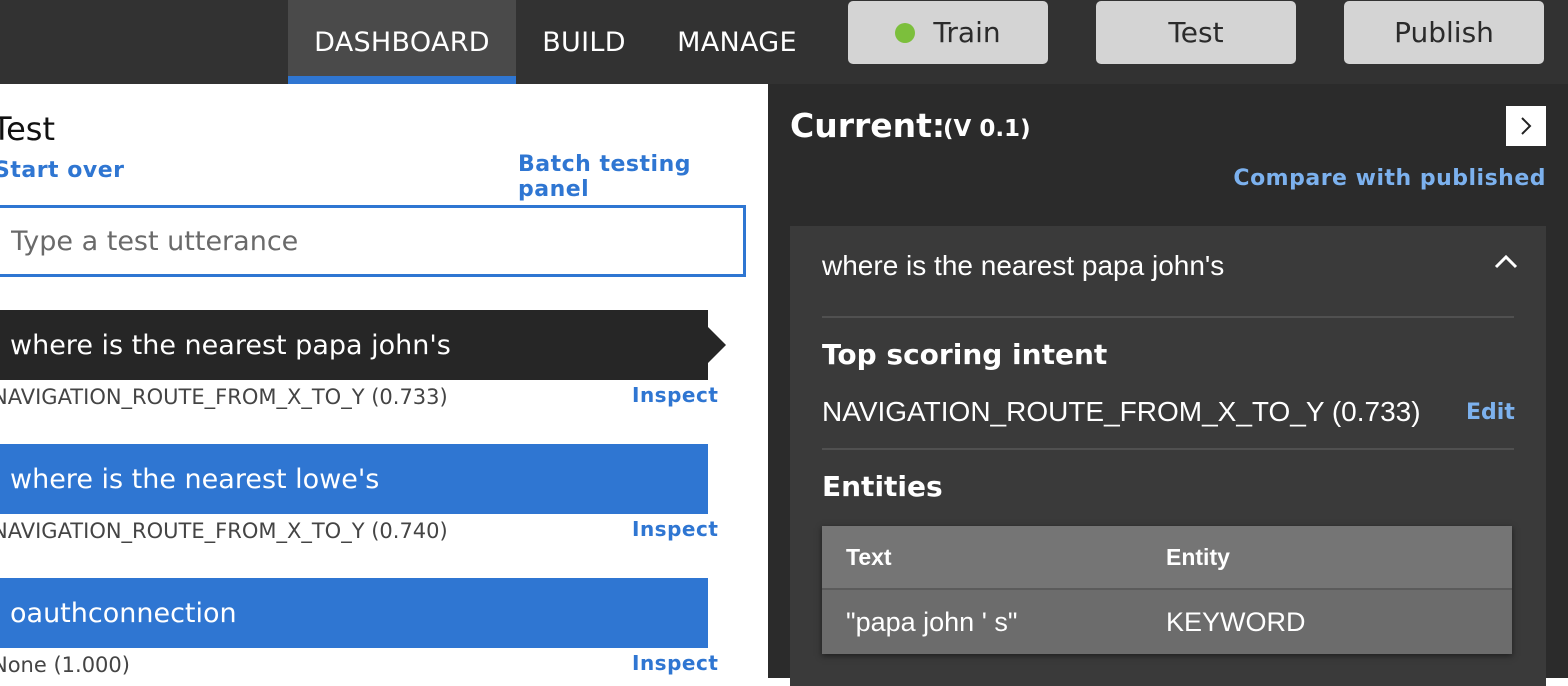 This screenshot has height=686, width=1568. I want to click on expand-panel-button, so click(1526, 126).